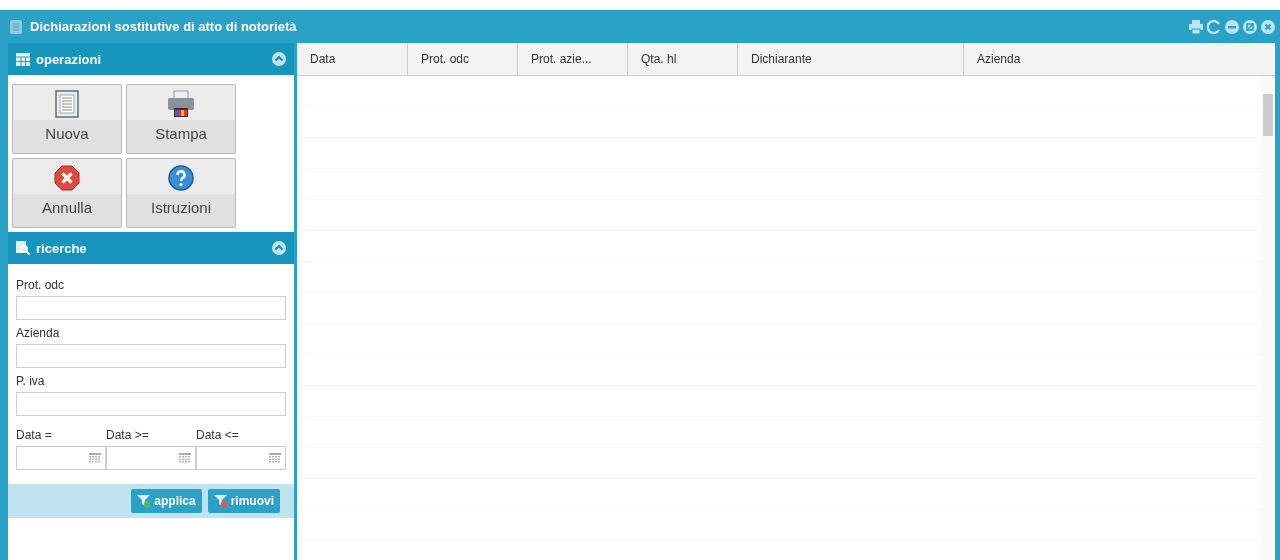 The image size is (1280, 560). What do you see at coordinates (1268, 26) in the screenshot?
I see `close-icon` at bounding box center [1268, 26].